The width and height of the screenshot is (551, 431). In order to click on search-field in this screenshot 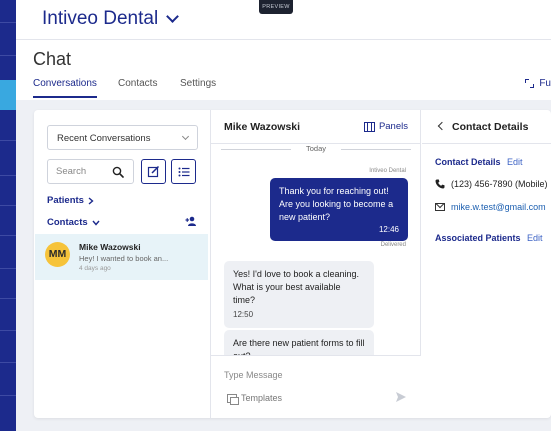, I will do `click(90, 171)`.